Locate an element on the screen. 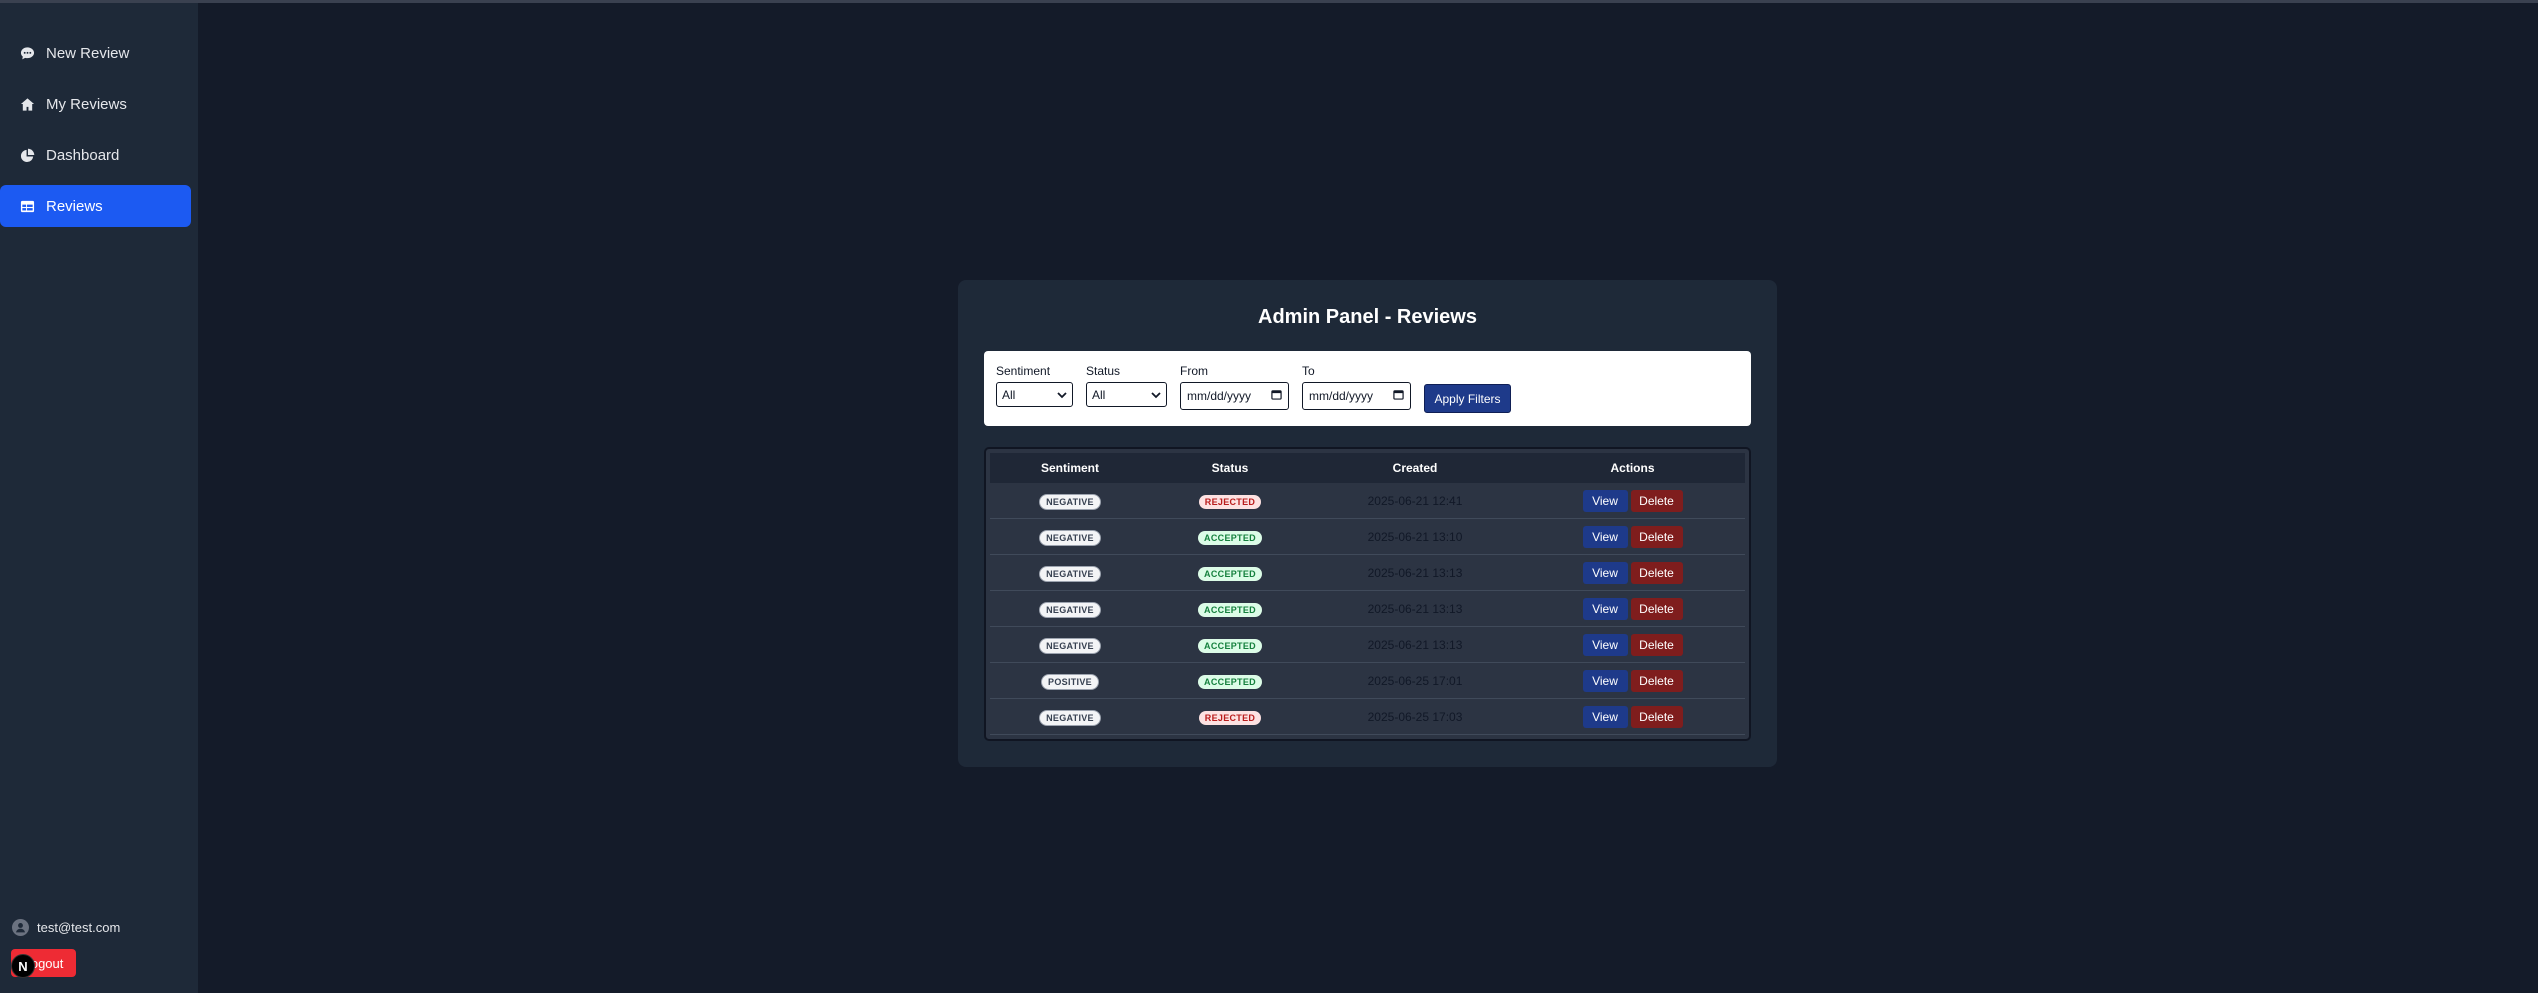 Image resolution: width=2538 pixels, height=993 pixels. status-filter-label: Status is located at coordinates (1103, 371).